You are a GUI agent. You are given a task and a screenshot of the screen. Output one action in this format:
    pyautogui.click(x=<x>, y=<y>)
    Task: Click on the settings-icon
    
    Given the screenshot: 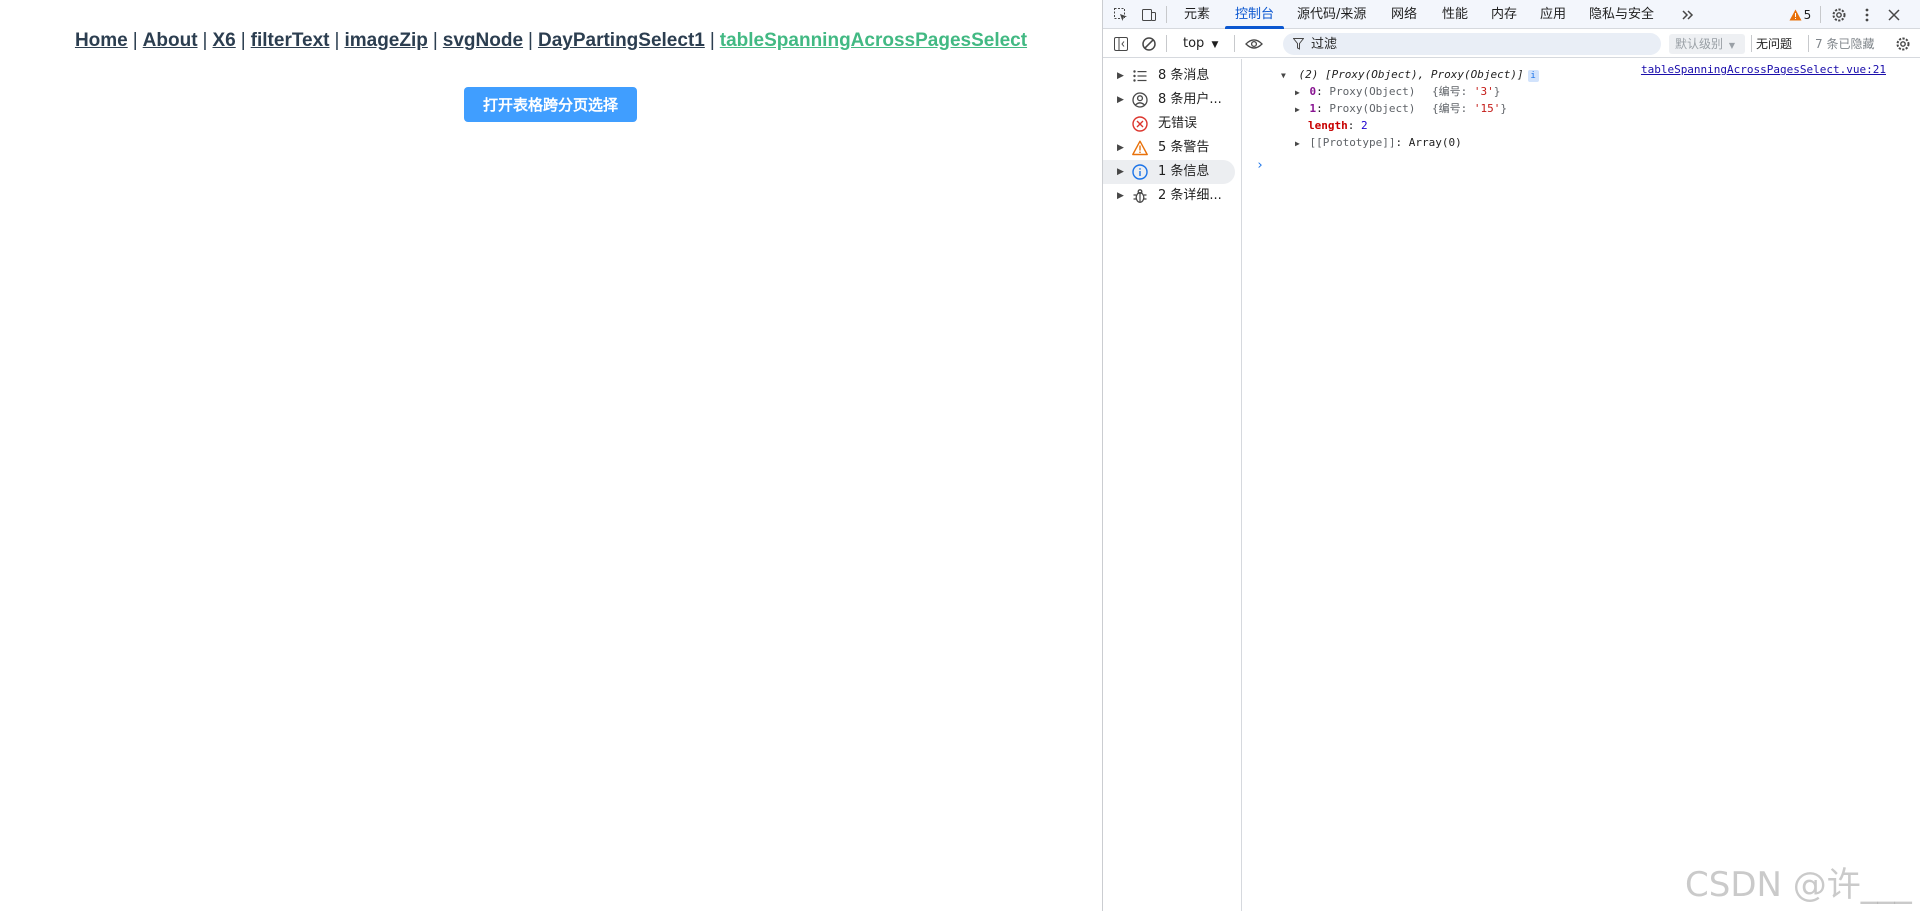 What is the action you would take?
    pyautogui.click(x=1839, y=15)
    